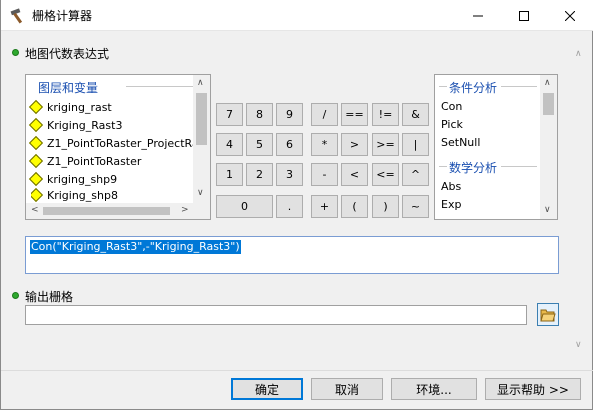 The image size is (593, 410). I want to click on layers-list-header: 图层和变量, so click(68, 88).